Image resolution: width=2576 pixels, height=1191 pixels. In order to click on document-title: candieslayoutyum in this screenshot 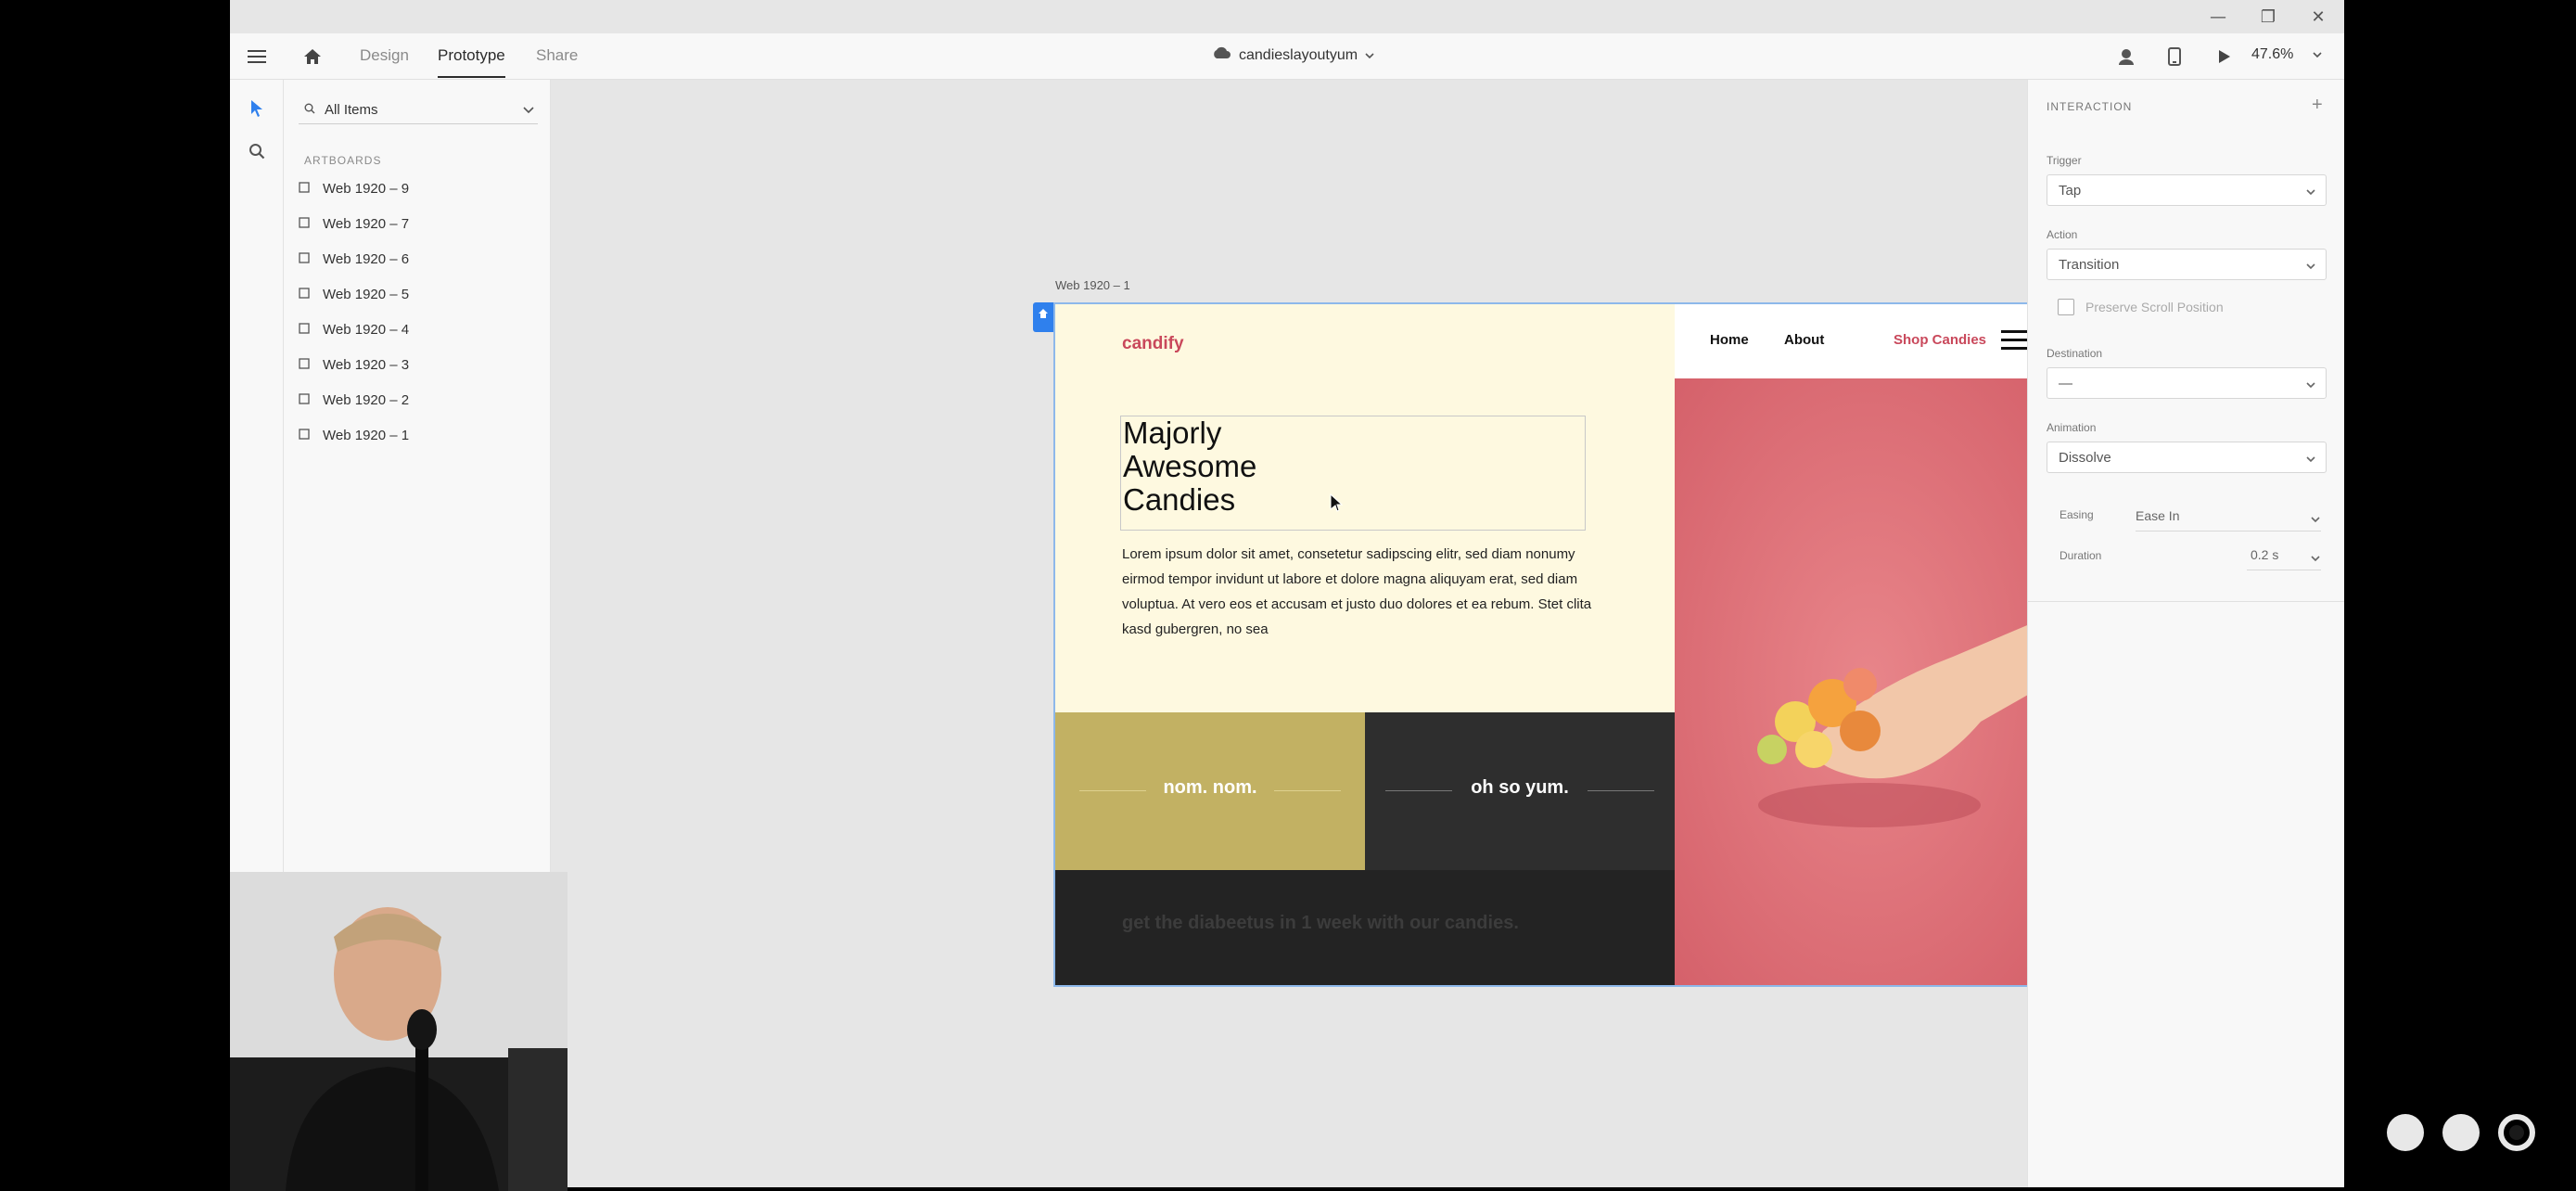, I will do `click(1298, 54)`.